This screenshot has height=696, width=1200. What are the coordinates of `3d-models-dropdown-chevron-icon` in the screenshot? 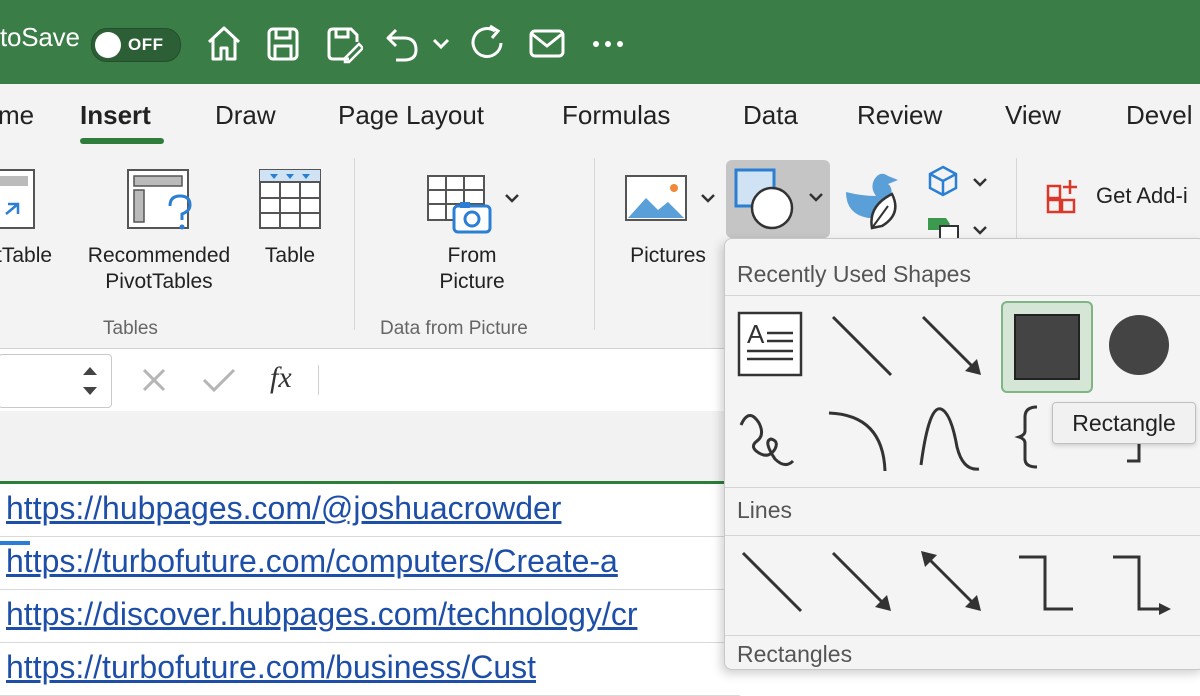 It's located at (980, 182).